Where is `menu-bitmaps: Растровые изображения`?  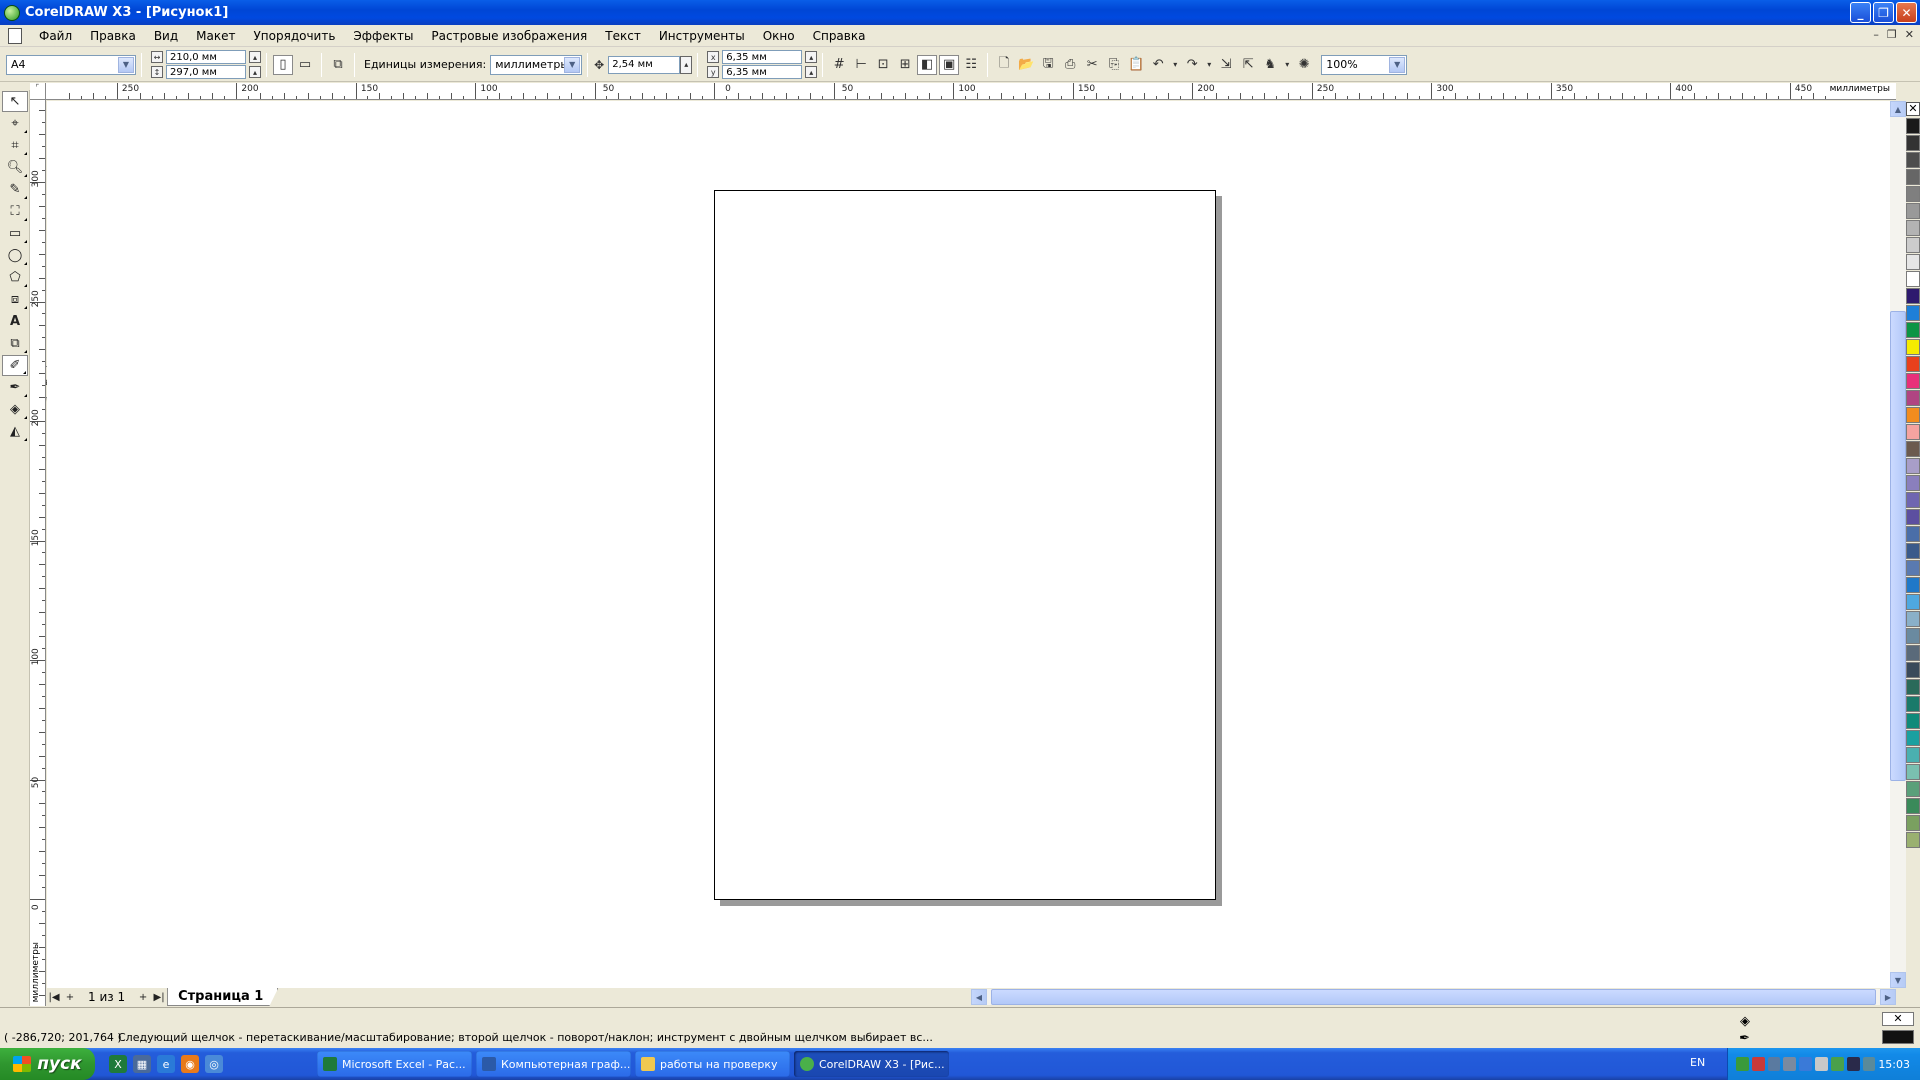
menu-bitmaps: Растровые изображения is located at coordinates (509, 36).